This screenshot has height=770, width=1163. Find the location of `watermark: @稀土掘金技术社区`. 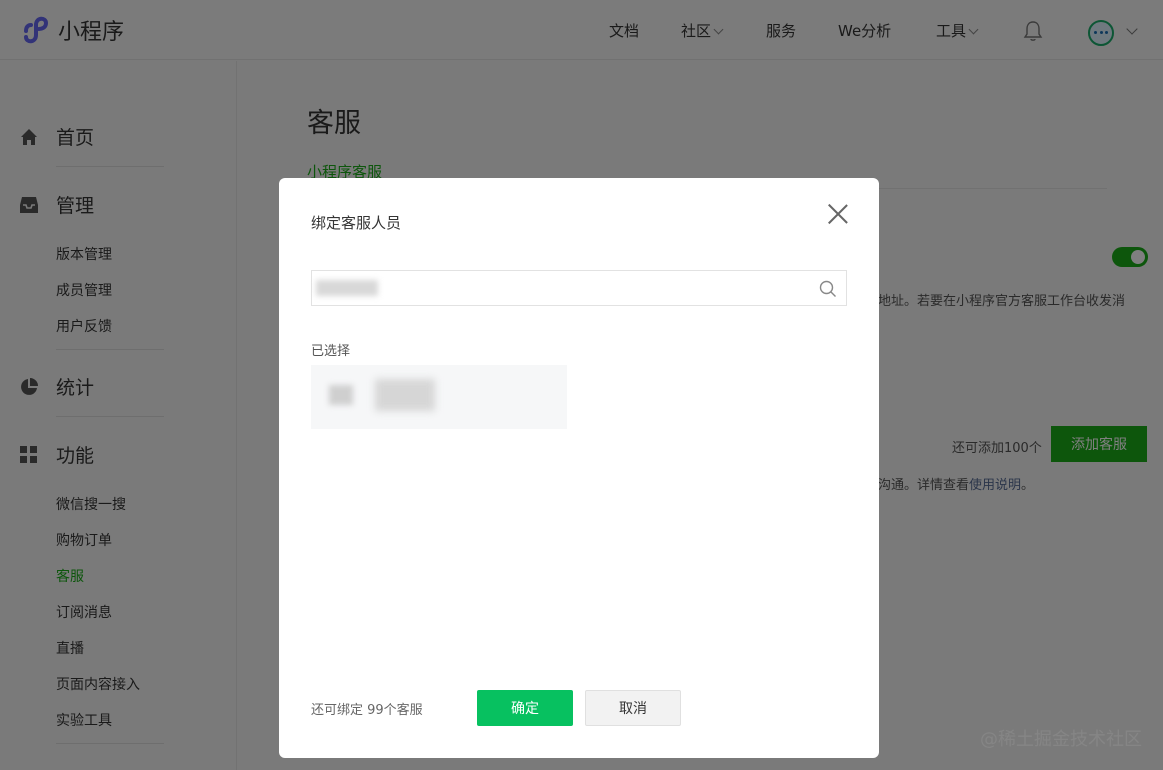

watermark: @稀土掘金技术社区 is located at coordinates (1061, 739).